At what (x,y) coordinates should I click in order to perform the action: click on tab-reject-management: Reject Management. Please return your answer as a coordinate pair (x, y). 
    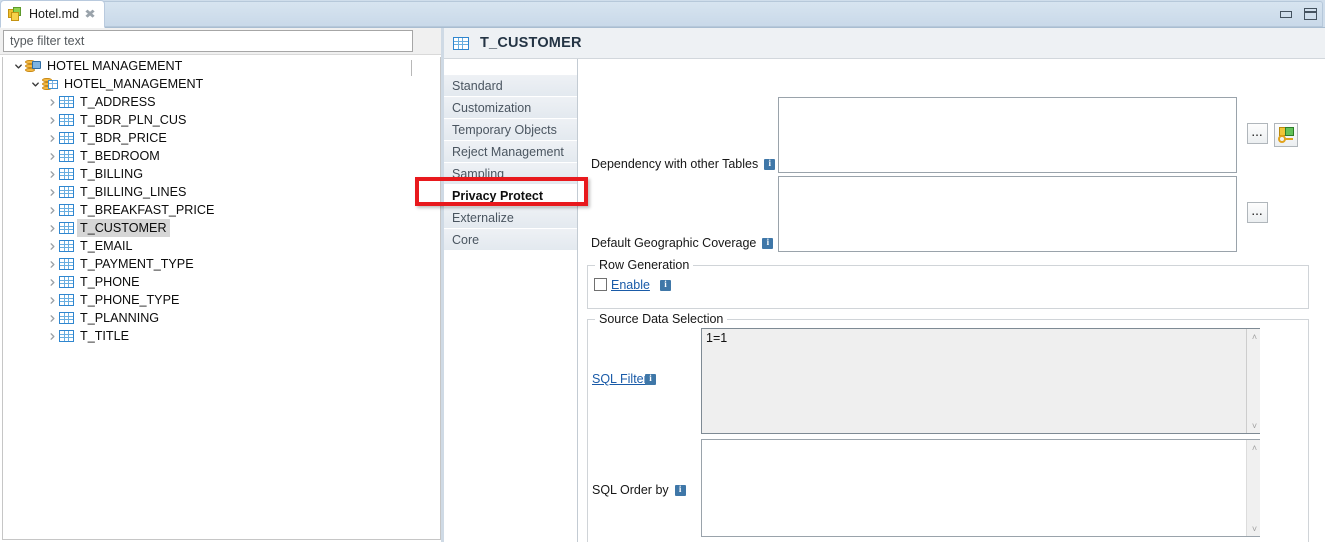
    Looking at the image, I should click on (510, 152).